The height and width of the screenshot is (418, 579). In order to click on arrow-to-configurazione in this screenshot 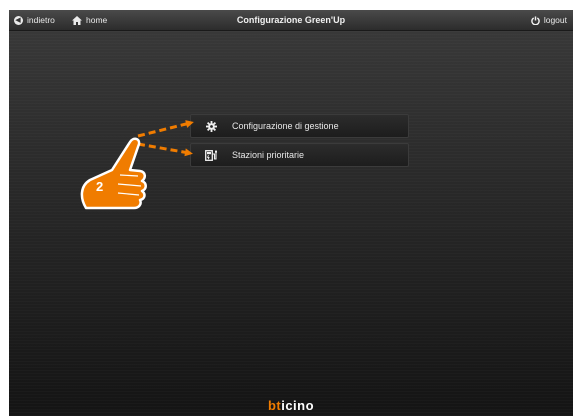, I will do `click(165, 129)`.